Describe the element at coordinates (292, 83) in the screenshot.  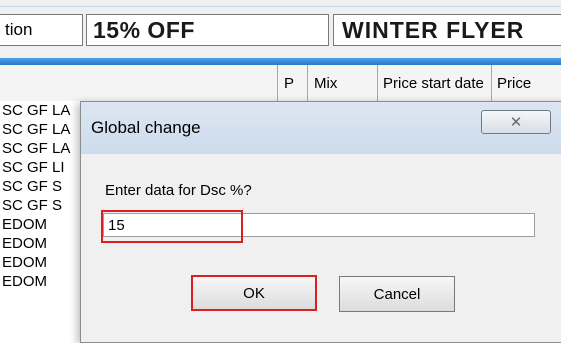
I see `column-header-p: P` at that location.